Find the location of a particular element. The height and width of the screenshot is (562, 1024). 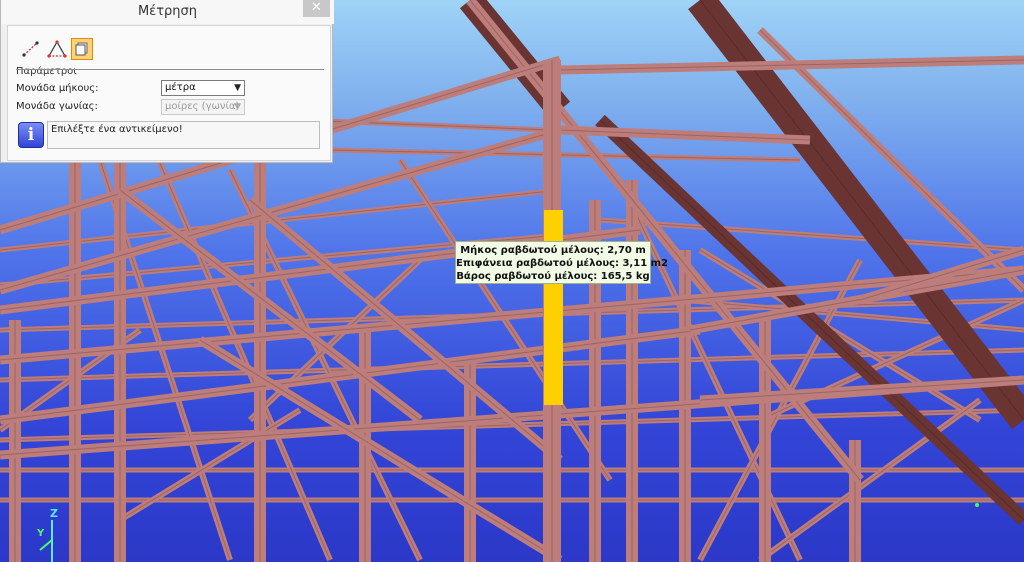

measure-distance-icon is located at coordinates (30, 49).